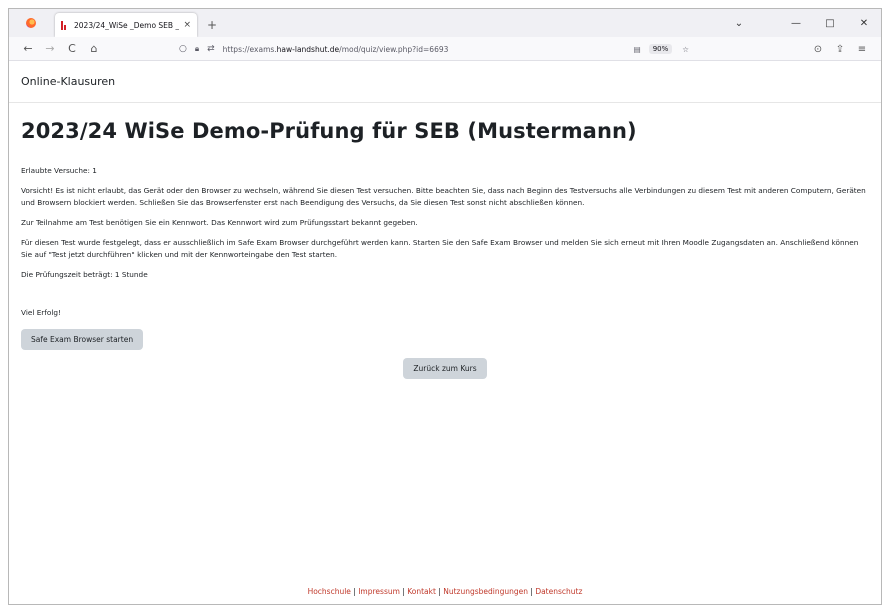  Describe the element at coordinates (329, 591) in the screenshot. I see `footer-link-hochschule: Hochschule` at that location.